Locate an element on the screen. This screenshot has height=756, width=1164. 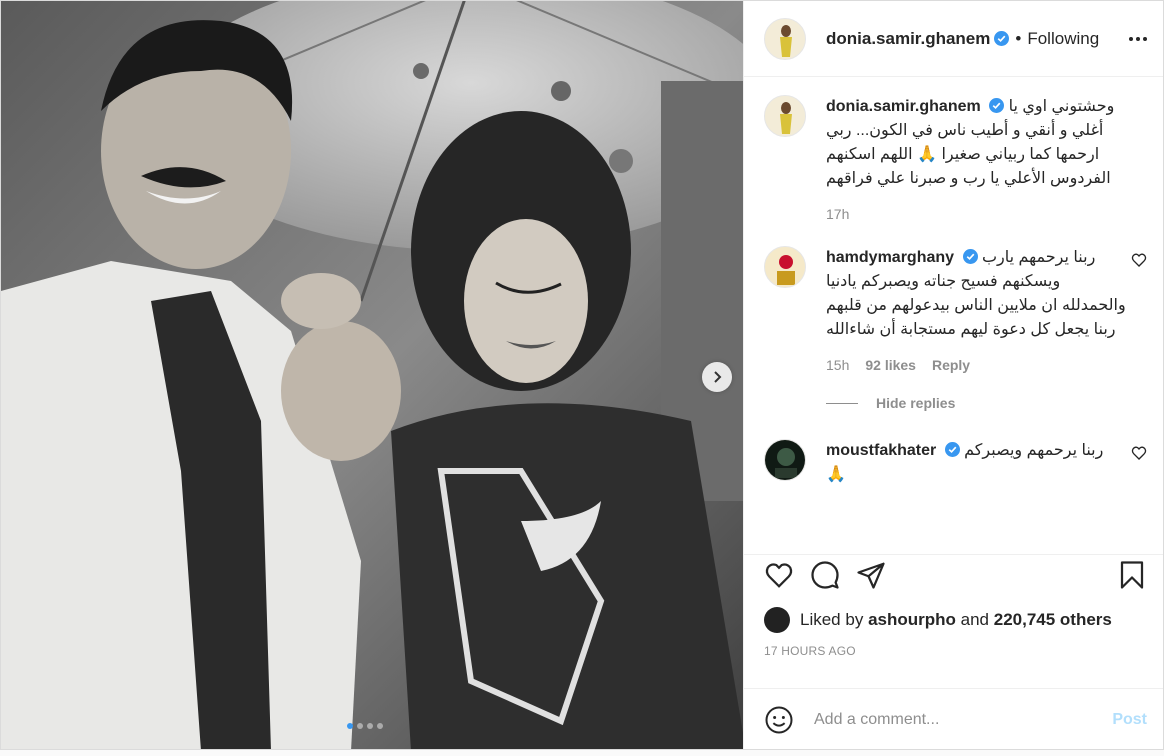
follow-status-button: Following is located at coordinates (1063, 39).